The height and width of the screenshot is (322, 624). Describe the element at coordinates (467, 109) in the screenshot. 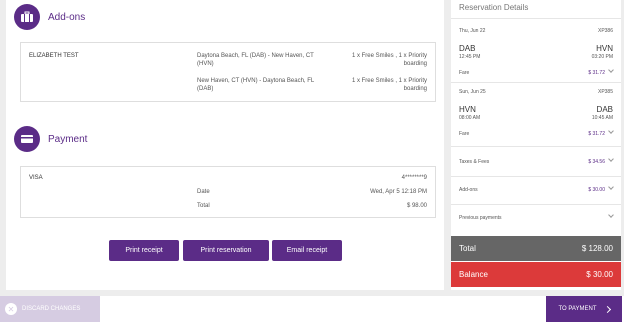

I see `origin-code: HVN` at that location.